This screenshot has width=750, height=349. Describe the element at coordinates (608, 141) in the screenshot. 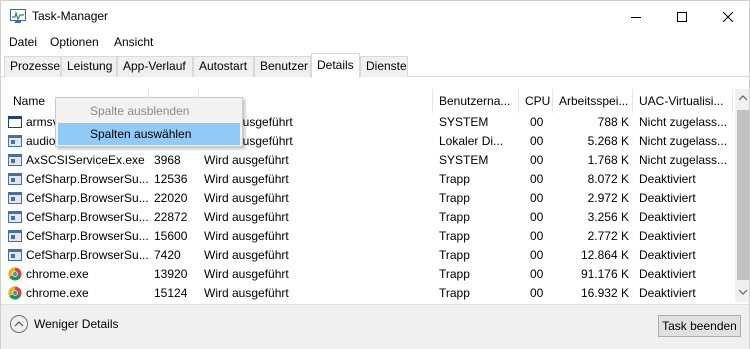

I see `process-memory: 5.268 K` at that location.